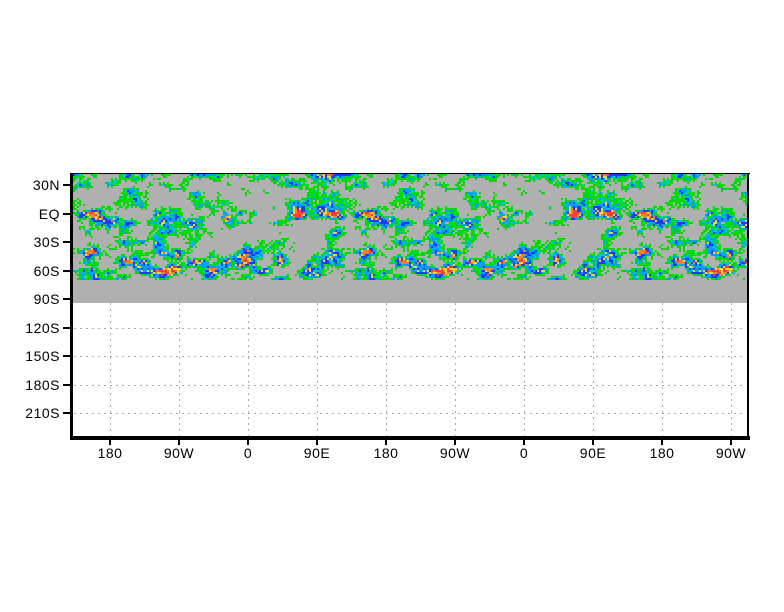 The width and height of the screenshot is (784, 612). I want to click on y-tick-label: 90S, so click(46, 299).